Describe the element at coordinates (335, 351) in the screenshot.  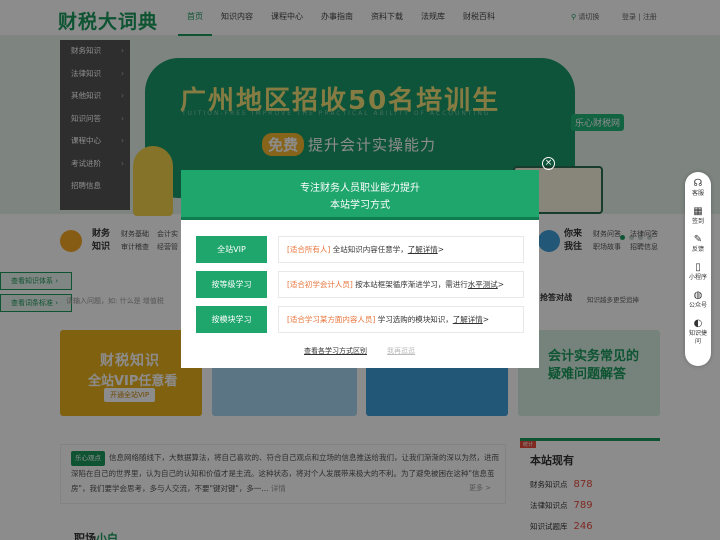
I see `compare-modes-link: 查看各学习方式区别` at that location.